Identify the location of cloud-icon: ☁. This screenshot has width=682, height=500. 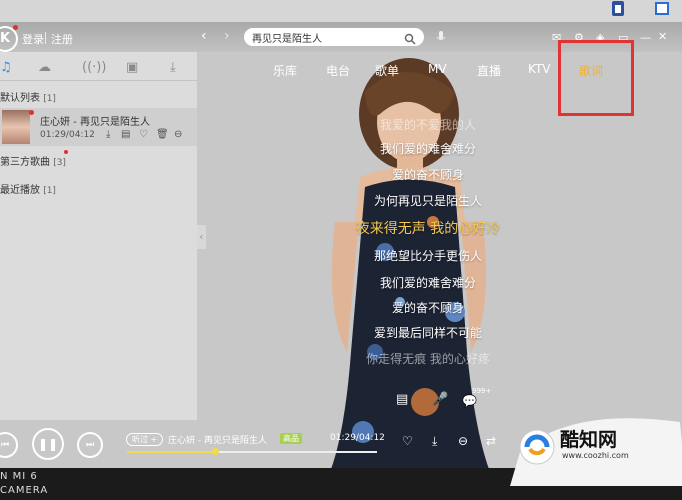
(44, 67).